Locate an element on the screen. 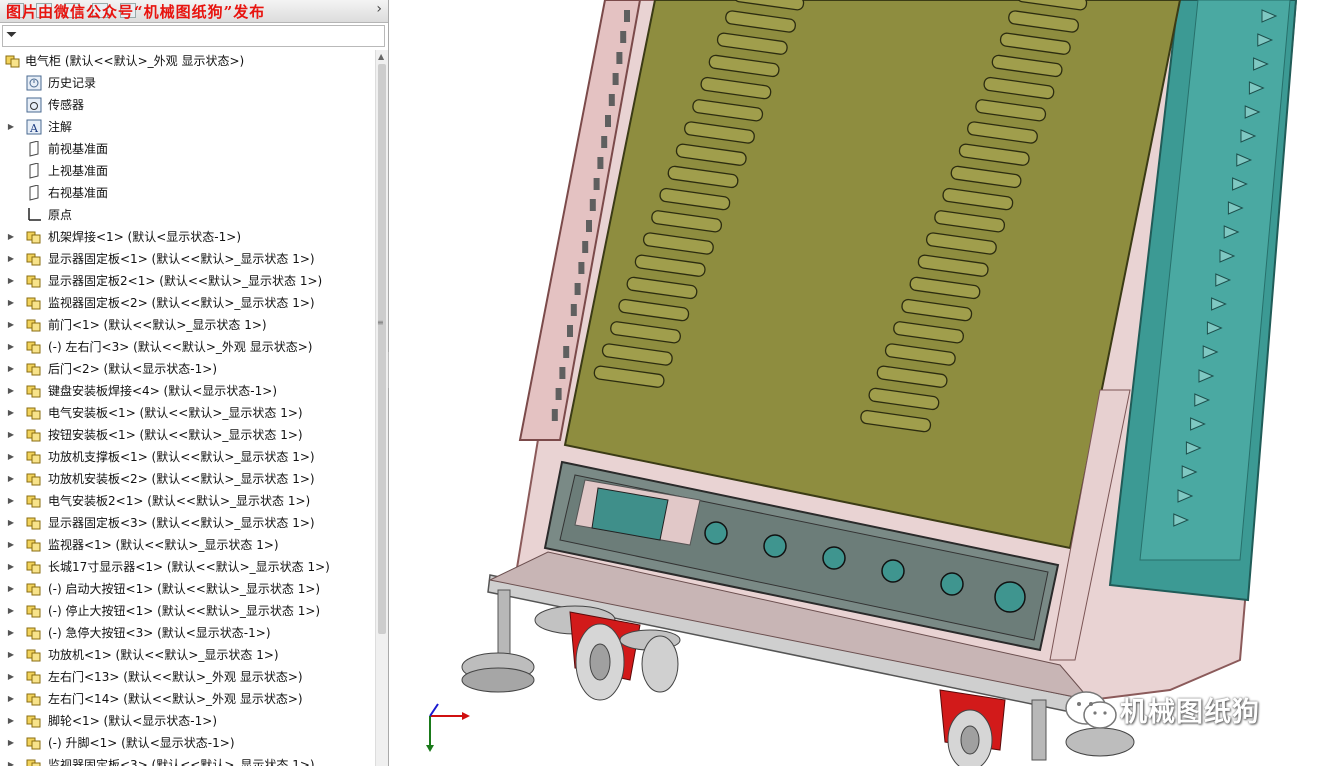  tree-item: ▶ 监视器固定板<3> (默认<<默认>_显示状态 1>) is located at coordinates (187, 760).